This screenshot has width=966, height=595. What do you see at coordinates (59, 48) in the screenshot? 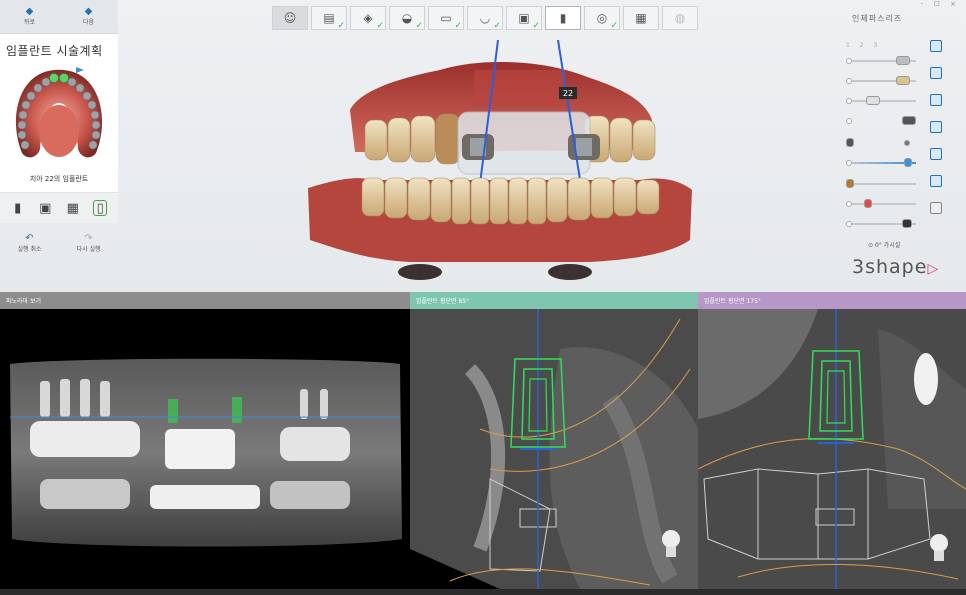
I see `panel-title: 임플란트 시술계획` at bounding box center [59, 48].